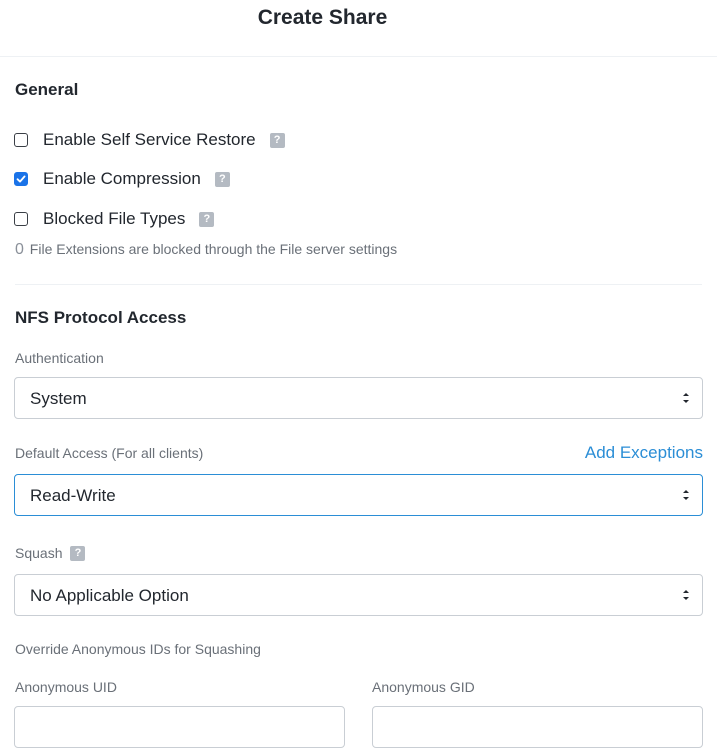 Image resolution: width=717 pixels, height=753 pixels. Describe the element at coordinates (21, 140) in the screenshot. I see `self-service-restore-checkbox` at that location.